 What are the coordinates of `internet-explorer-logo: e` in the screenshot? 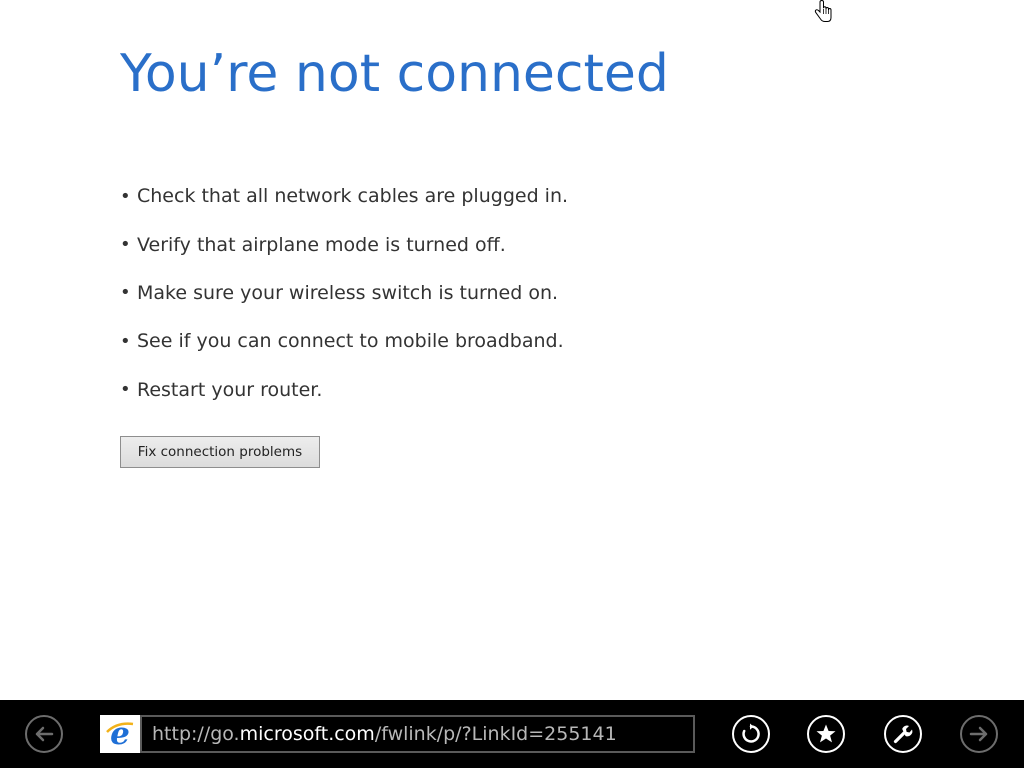 It's located at (120, 734).